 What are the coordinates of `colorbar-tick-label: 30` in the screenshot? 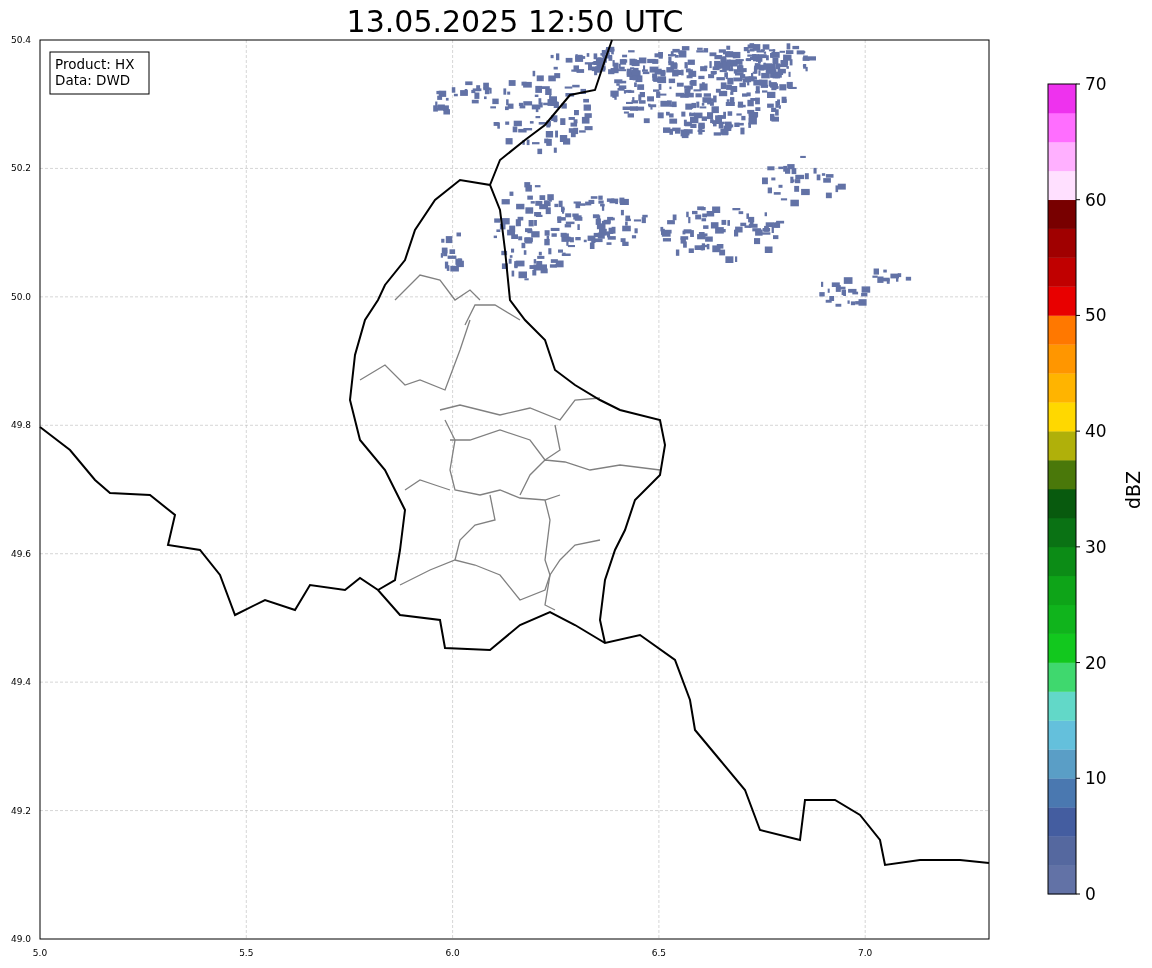 It's located at (1096, 546).